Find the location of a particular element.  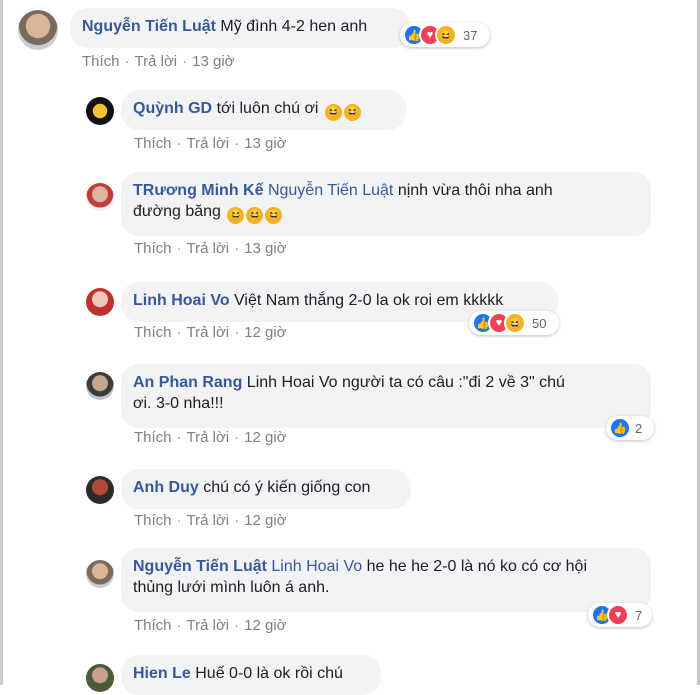

mention-link: Nguyễn Tiến Luật is located at coordinates (330, 190).